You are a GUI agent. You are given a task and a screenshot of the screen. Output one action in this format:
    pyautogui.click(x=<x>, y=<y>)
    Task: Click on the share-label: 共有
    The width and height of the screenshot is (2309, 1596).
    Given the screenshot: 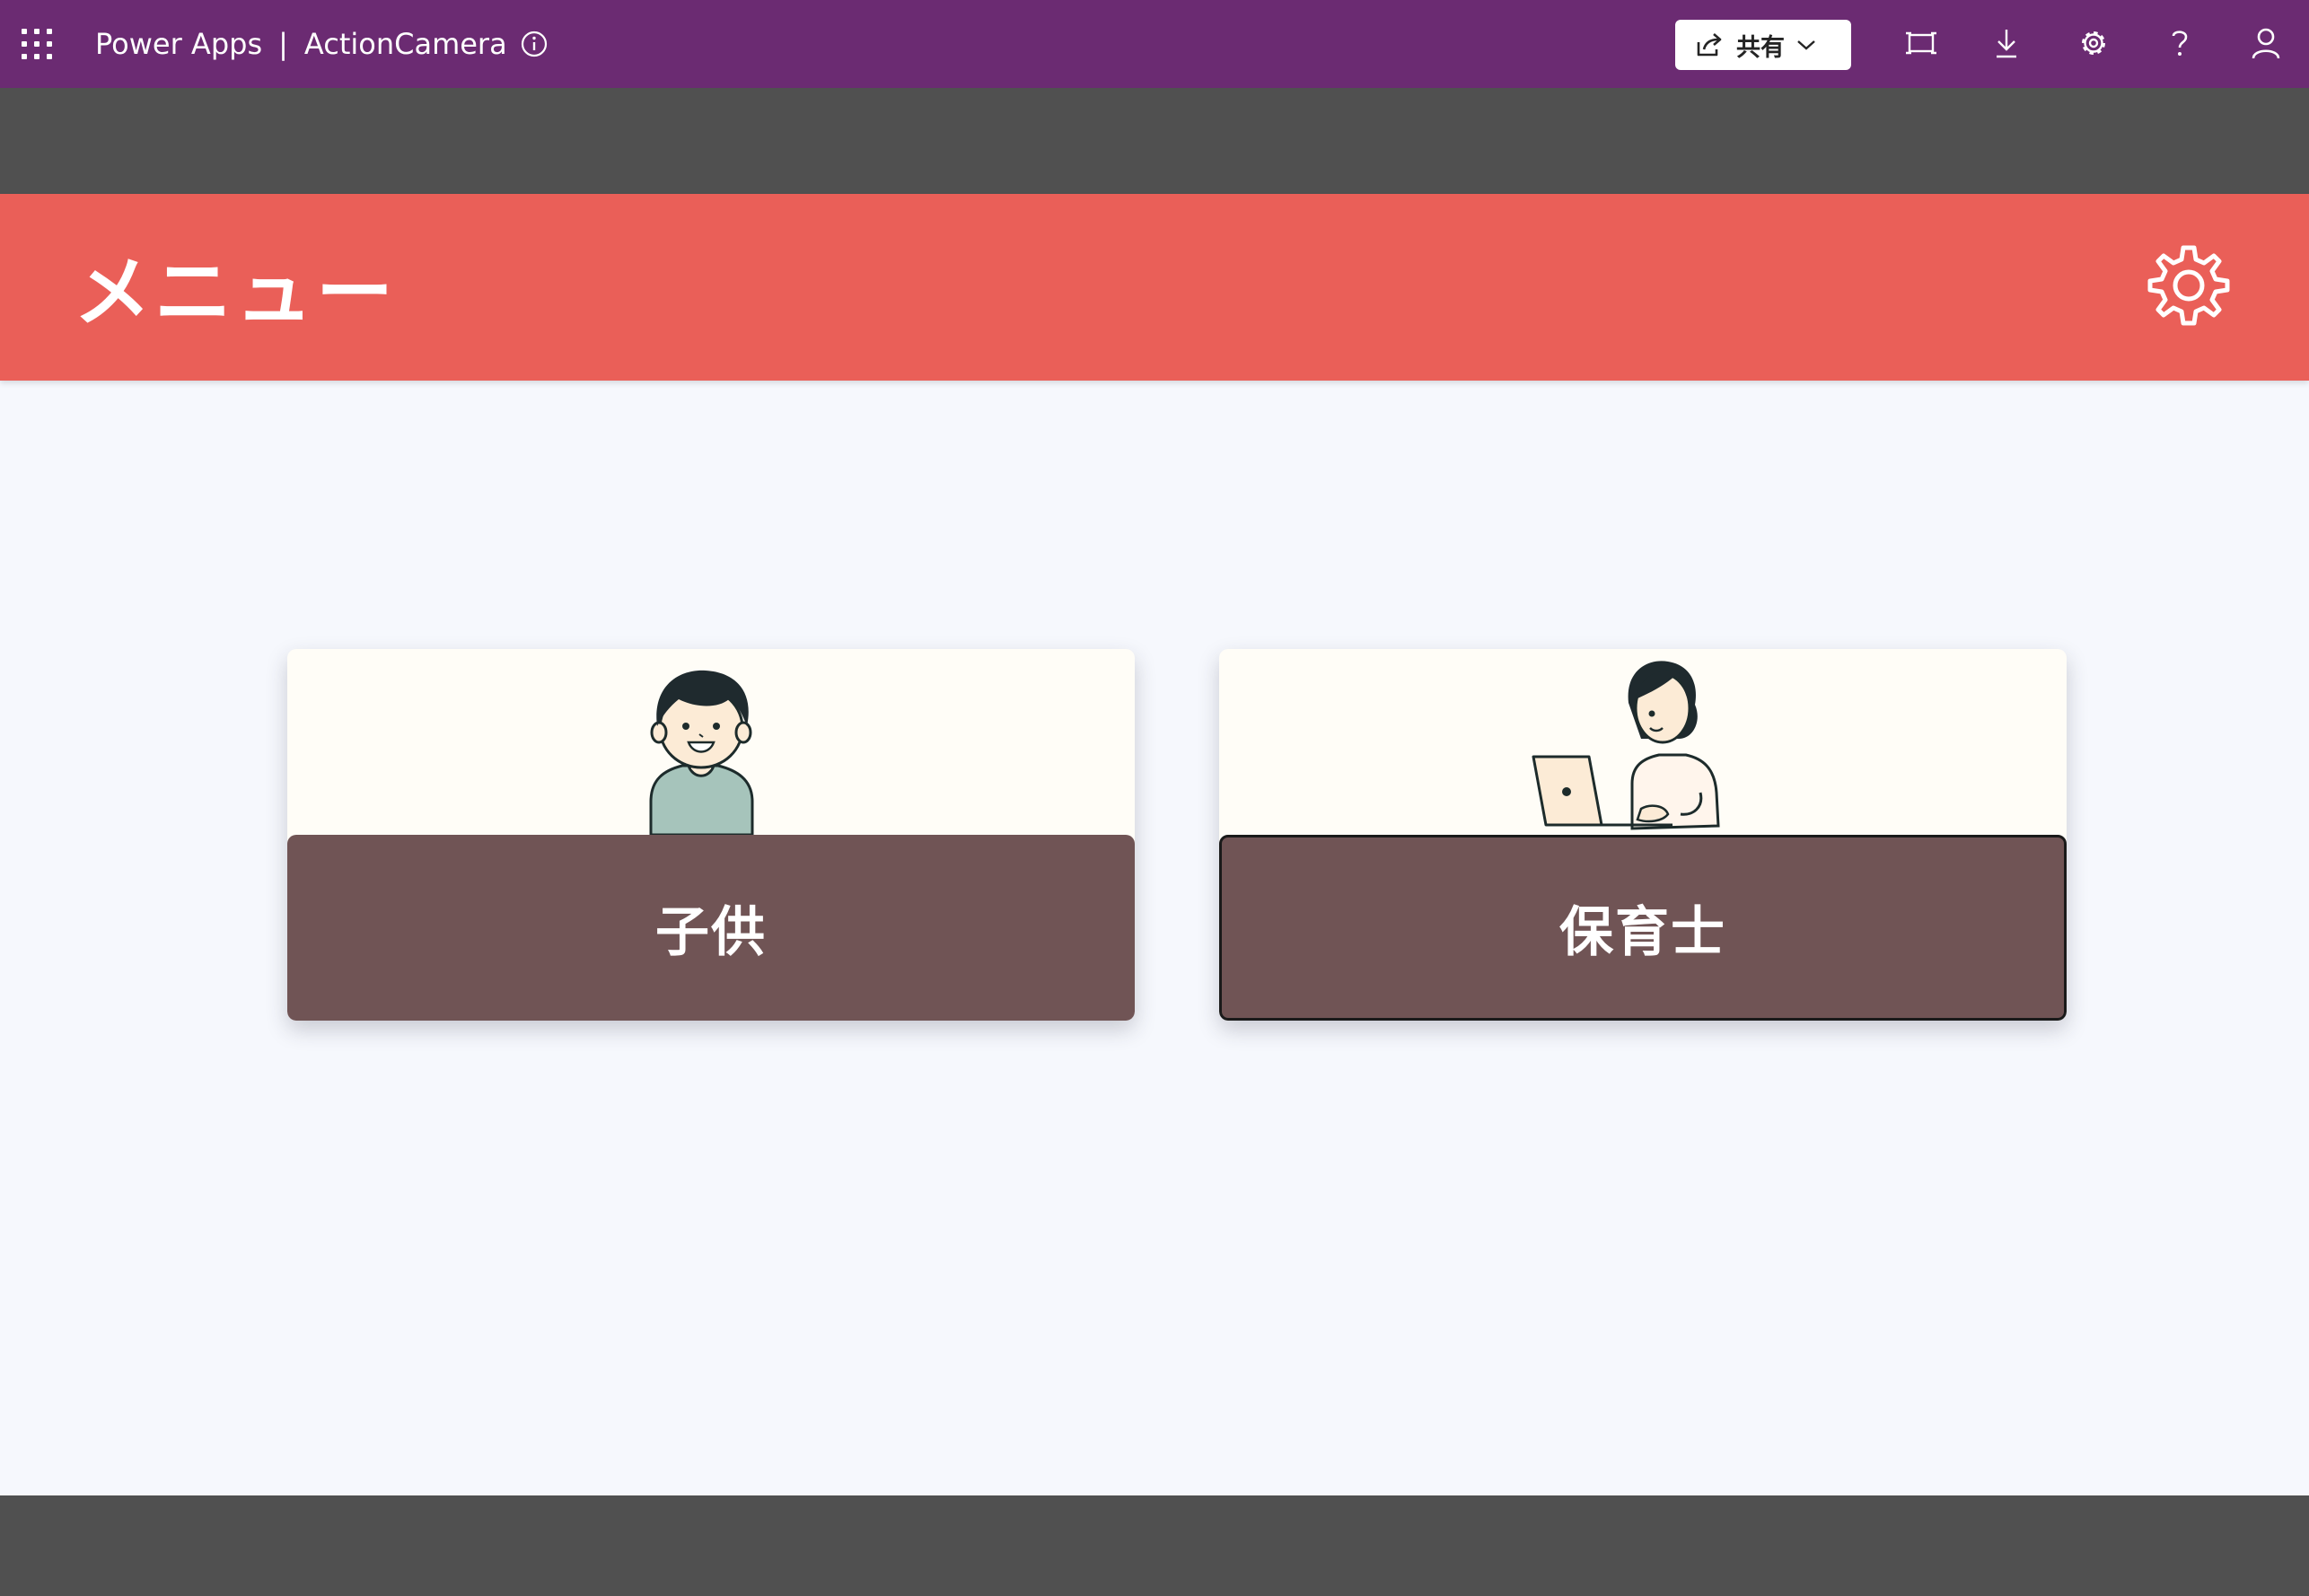 What is the action you would take?
    pyautogui.click(x=1760, y=47)
    